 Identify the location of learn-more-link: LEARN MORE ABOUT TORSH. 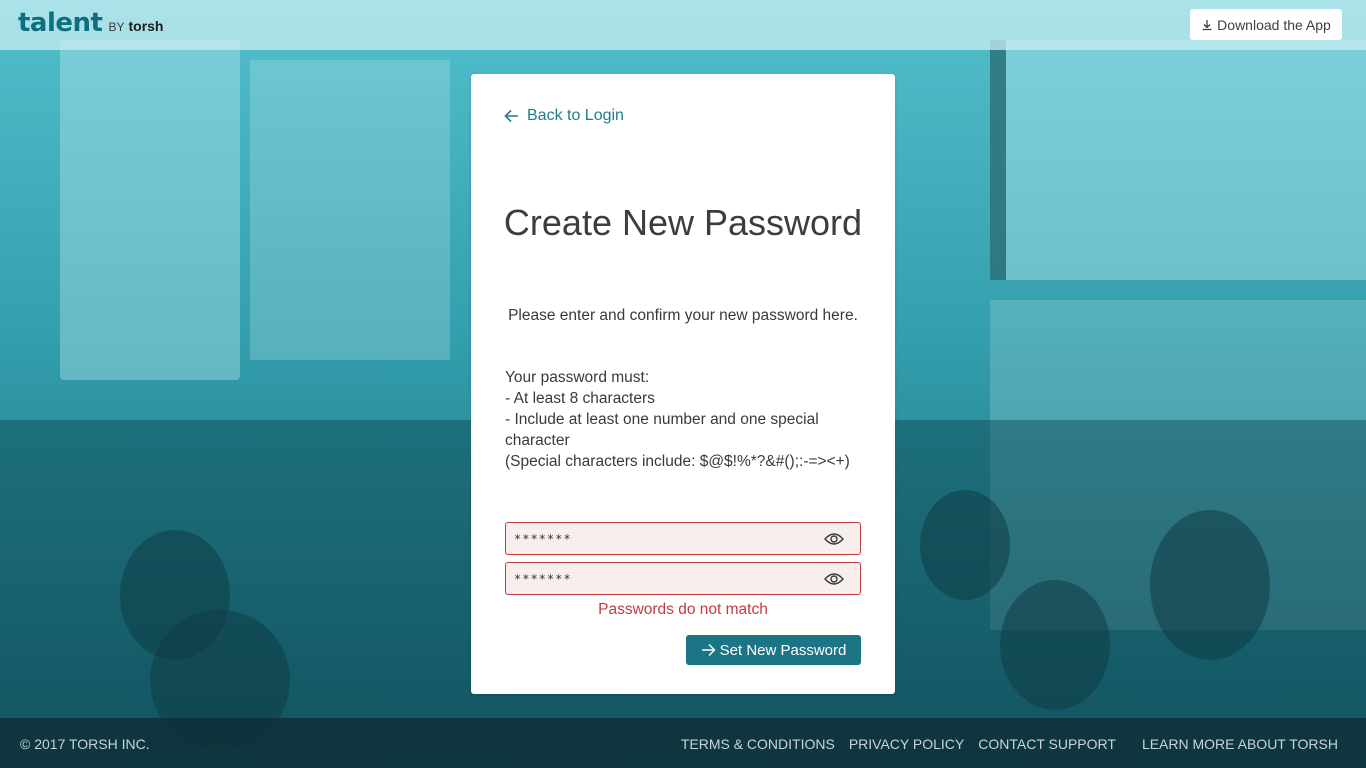
(1240, 744).